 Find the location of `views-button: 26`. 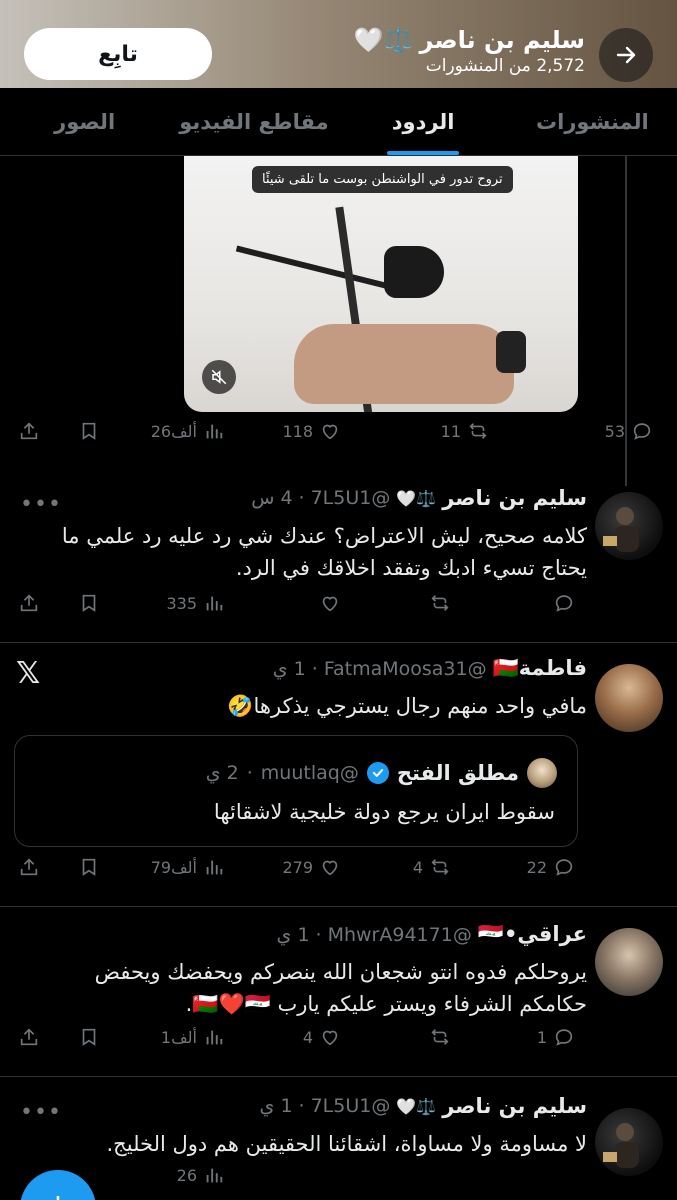

views-button: 26 is located at coordinates (201, 1175).